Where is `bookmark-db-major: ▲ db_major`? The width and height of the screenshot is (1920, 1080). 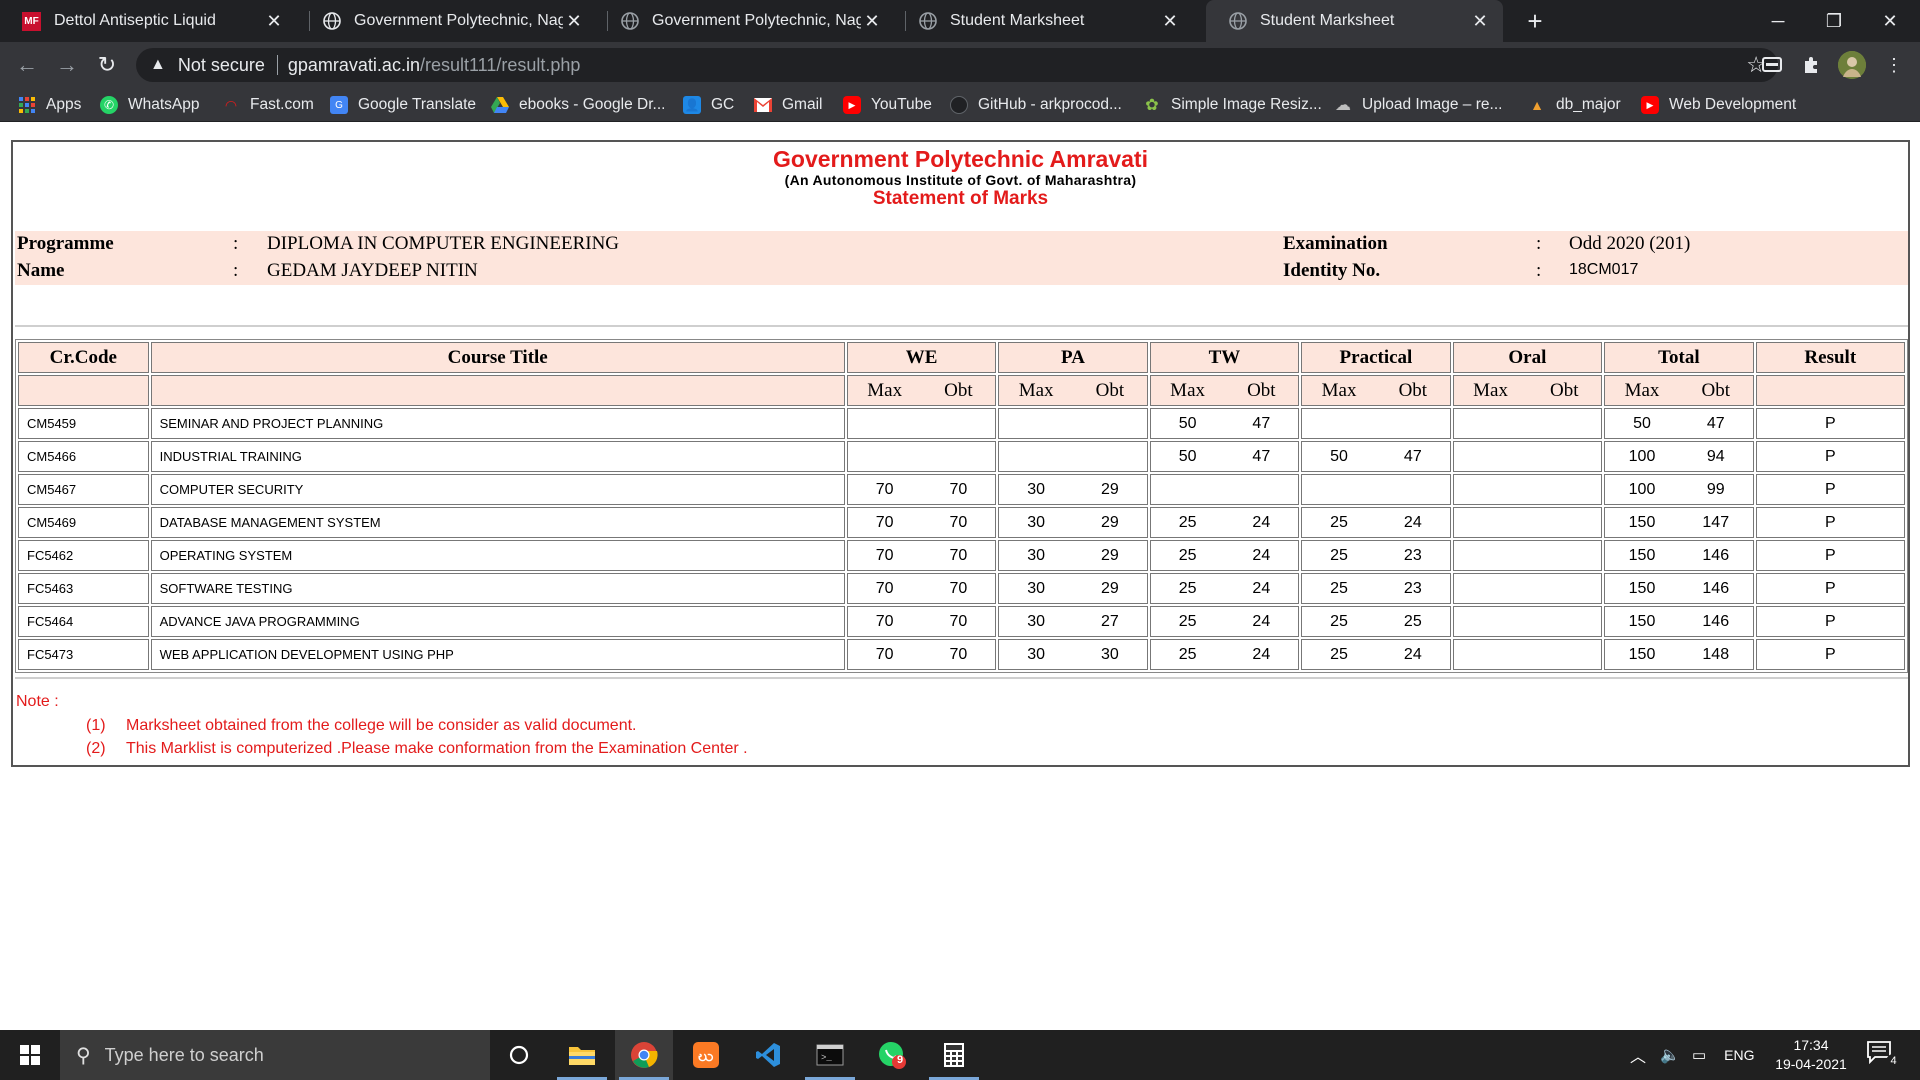
bookmark-db-major: ▲ db_major is located at coordinates (1574, 105).